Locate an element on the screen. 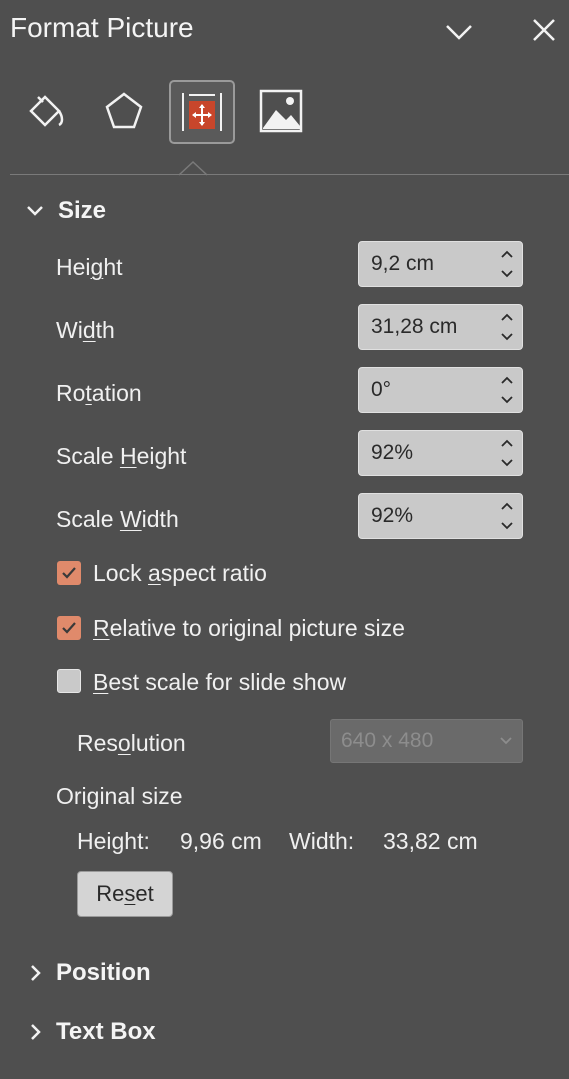 The width and height of the screenshot is (569, 1079). width-input: 31,28 cm is located at coordinates (425, 327).